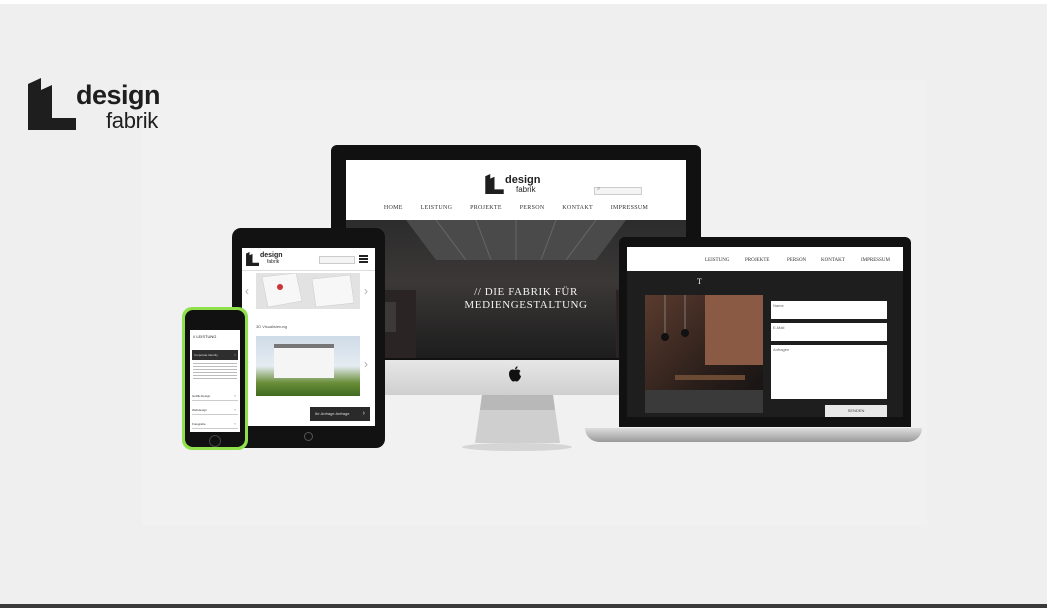 This screenshot has height=608, width=1047. What do you see at coordinates (206, 355) in the screenshot?
I see `phone-item-active-label: Corporate Identity` at bounding box center [206, 355].